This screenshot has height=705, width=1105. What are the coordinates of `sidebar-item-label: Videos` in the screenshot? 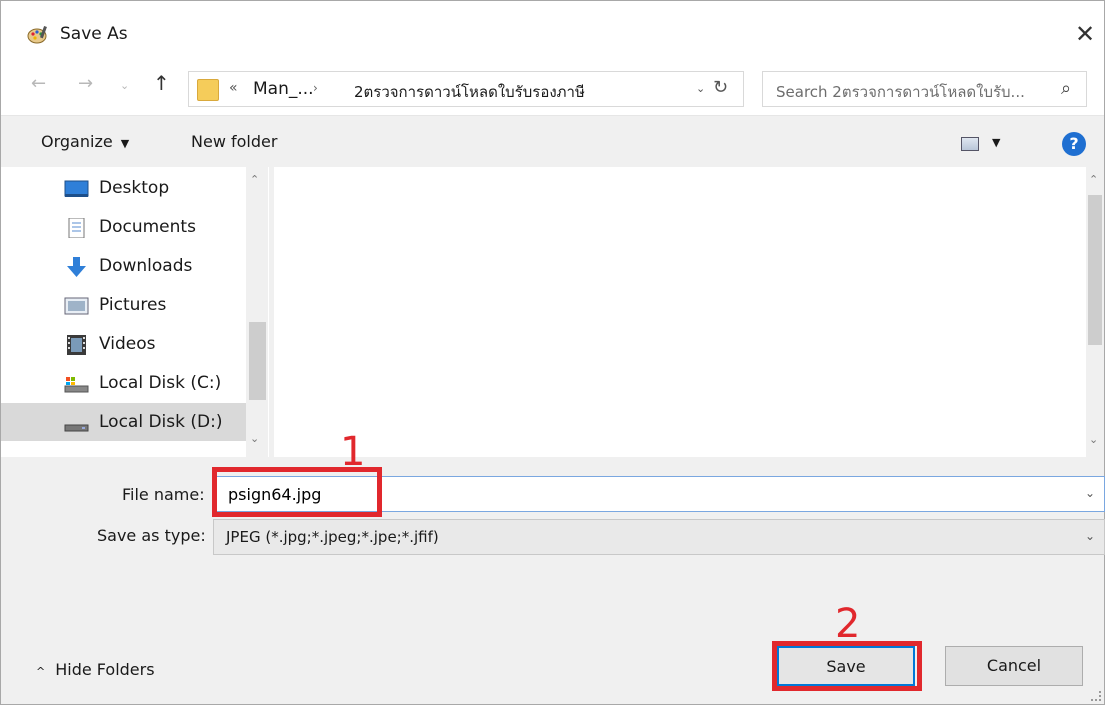 It's located at (127, 344).